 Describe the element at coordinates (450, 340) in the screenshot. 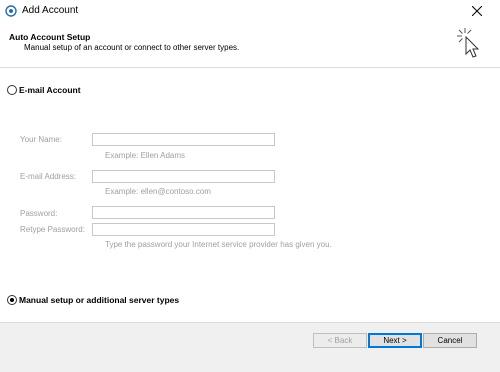

I see `cancel-button: Cancel` at that location.